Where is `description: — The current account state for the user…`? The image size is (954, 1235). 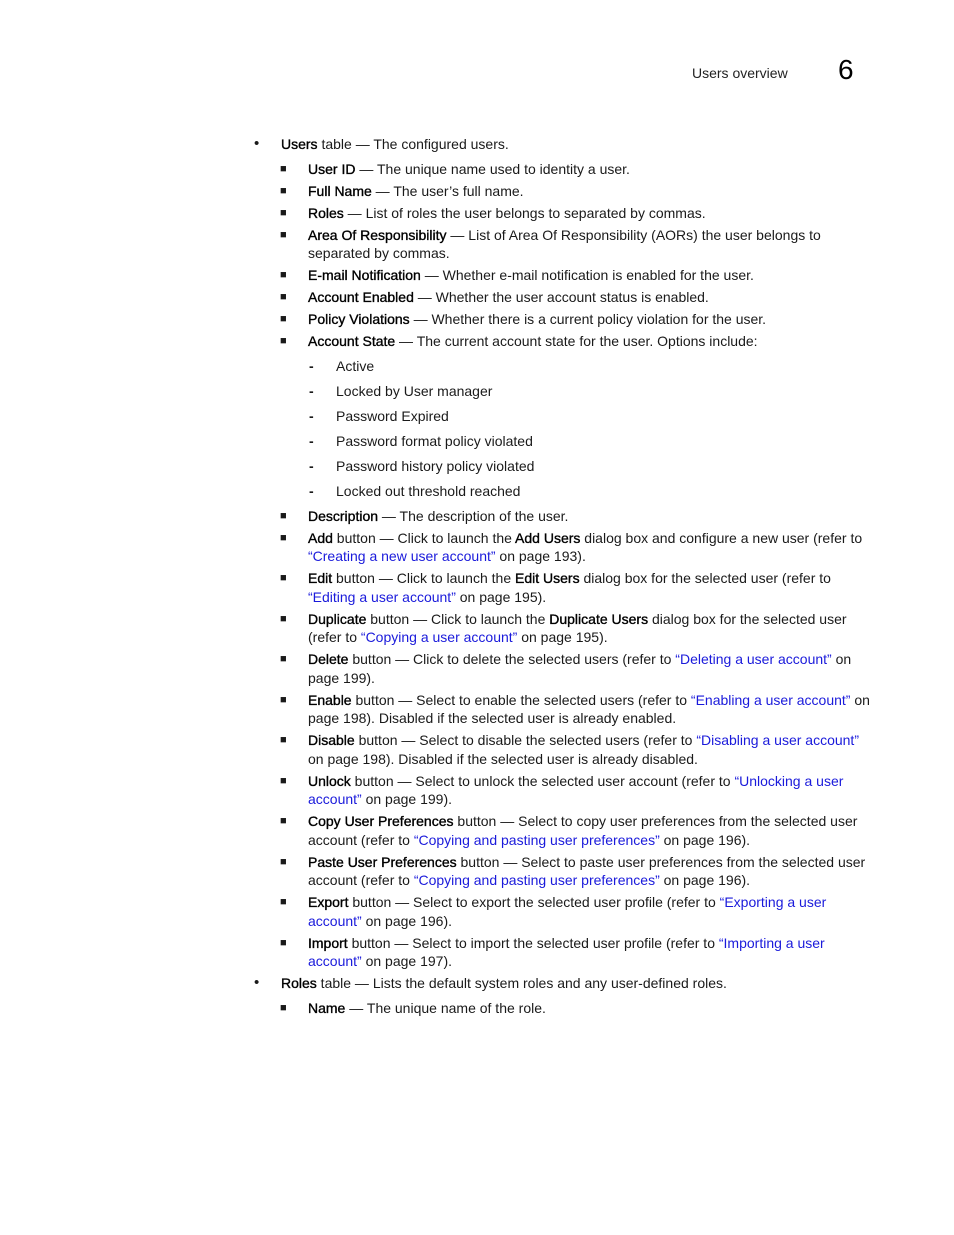 description: — The current account state for the user… is located at coordinates (576, 341).